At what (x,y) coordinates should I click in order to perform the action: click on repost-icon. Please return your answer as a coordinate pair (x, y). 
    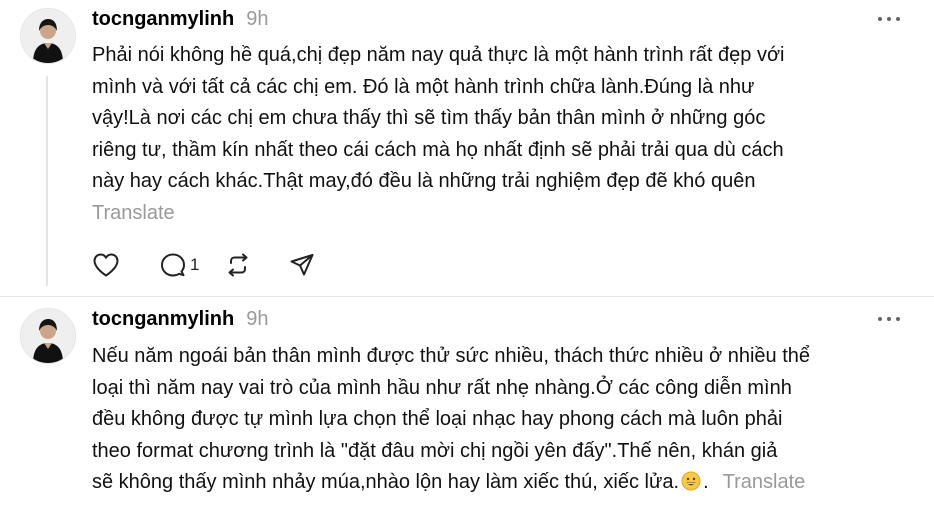
    Looking at the image, I should click on (238, 265).